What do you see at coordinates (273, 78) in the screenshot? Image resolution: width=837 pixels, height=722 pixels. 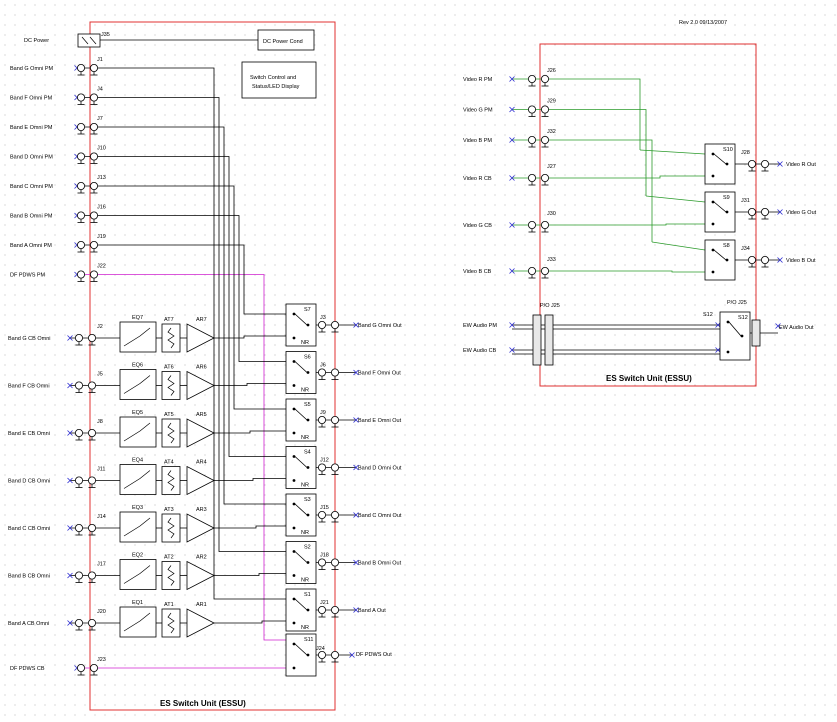 I see `switch-control-label: Switch Control and` at bounding box center [273, 78].